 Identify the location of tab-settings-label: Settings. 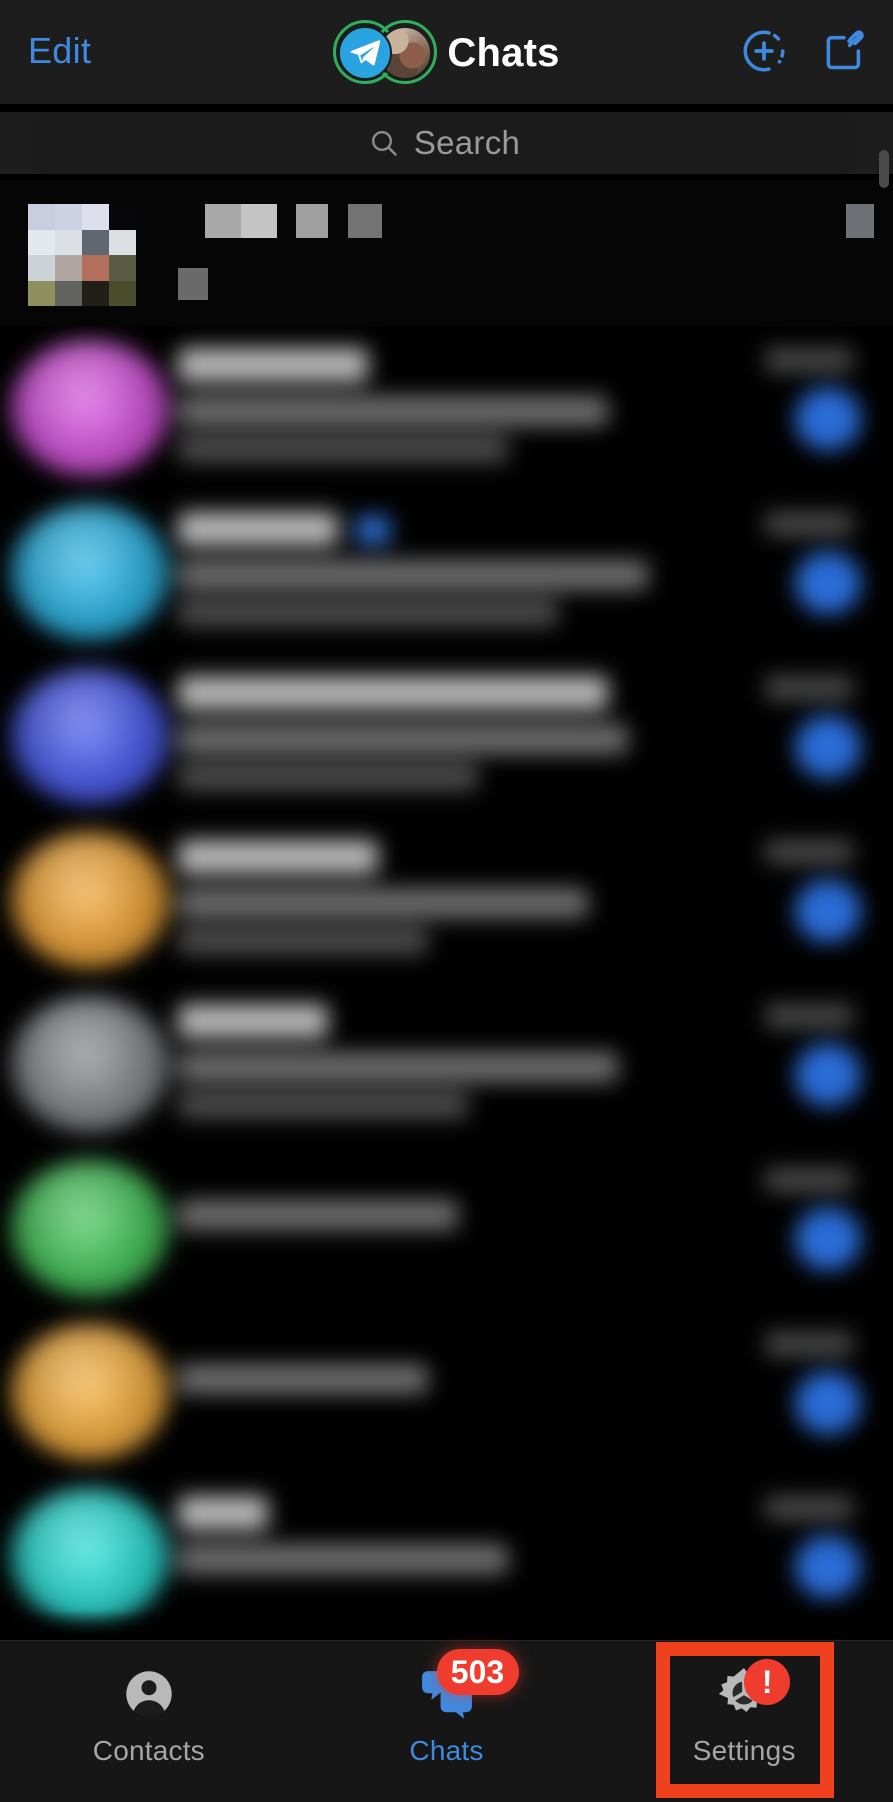
(744, 1750).